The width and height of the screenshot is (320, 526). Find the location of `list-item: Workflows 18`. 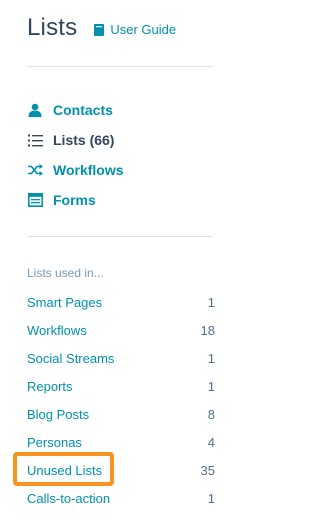

list-item: Workflows 18 is located at coordinates (121, 330).